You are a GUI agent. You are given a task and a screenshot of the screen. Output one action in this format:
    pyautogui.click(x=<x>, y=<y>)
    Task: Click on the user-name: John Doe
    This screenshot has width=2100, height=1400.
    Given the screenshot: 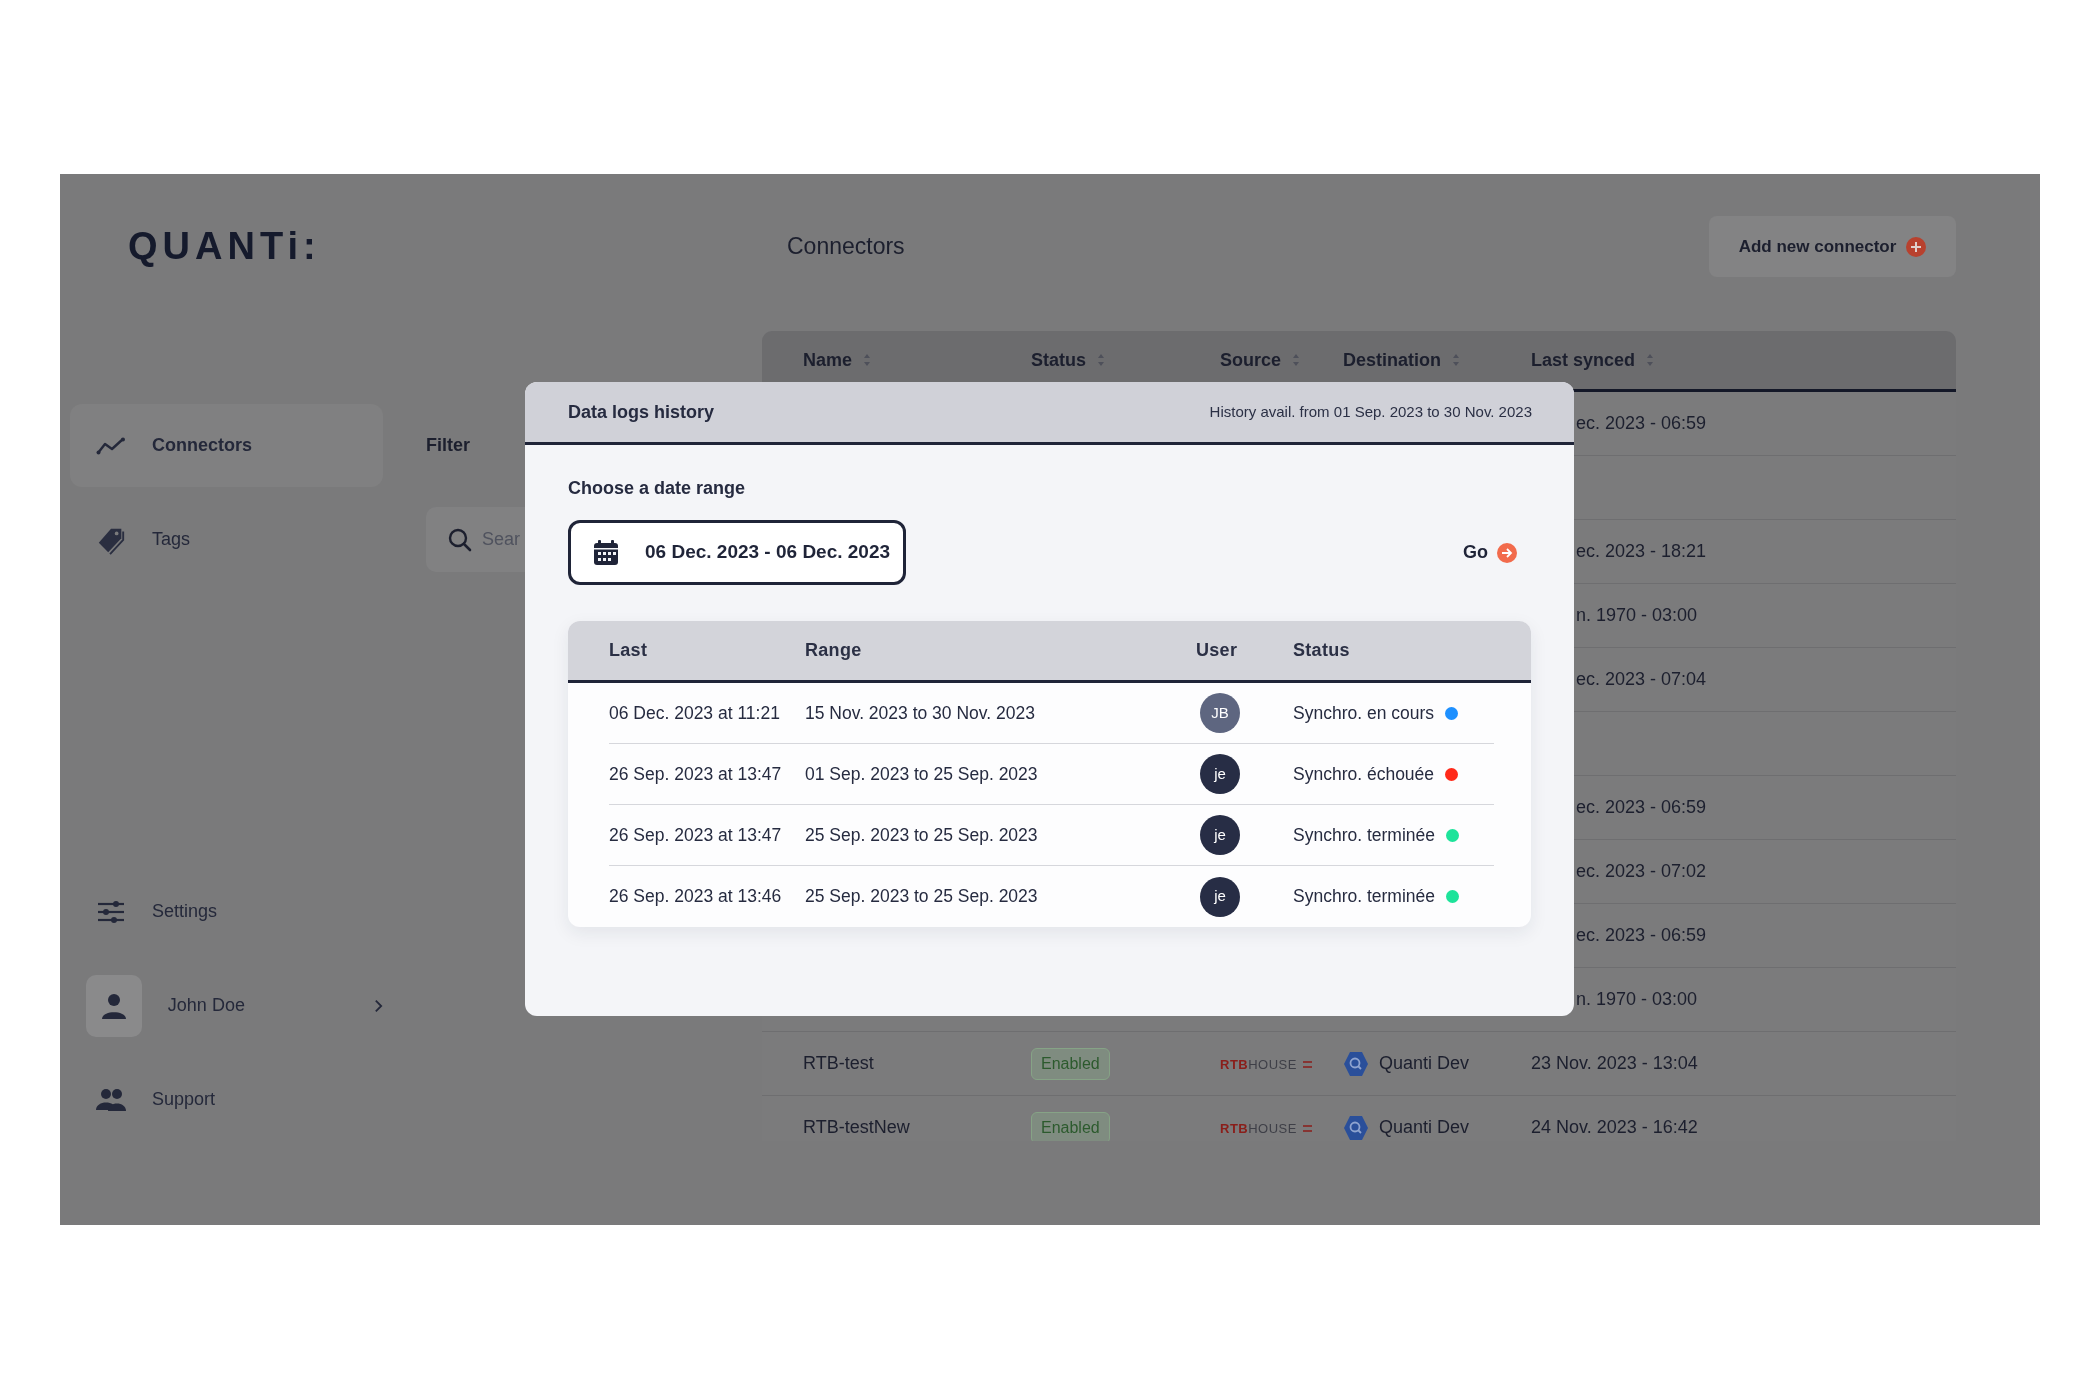 What is the action you would take?
    pyautogui.click(x=257, y=1005)
    